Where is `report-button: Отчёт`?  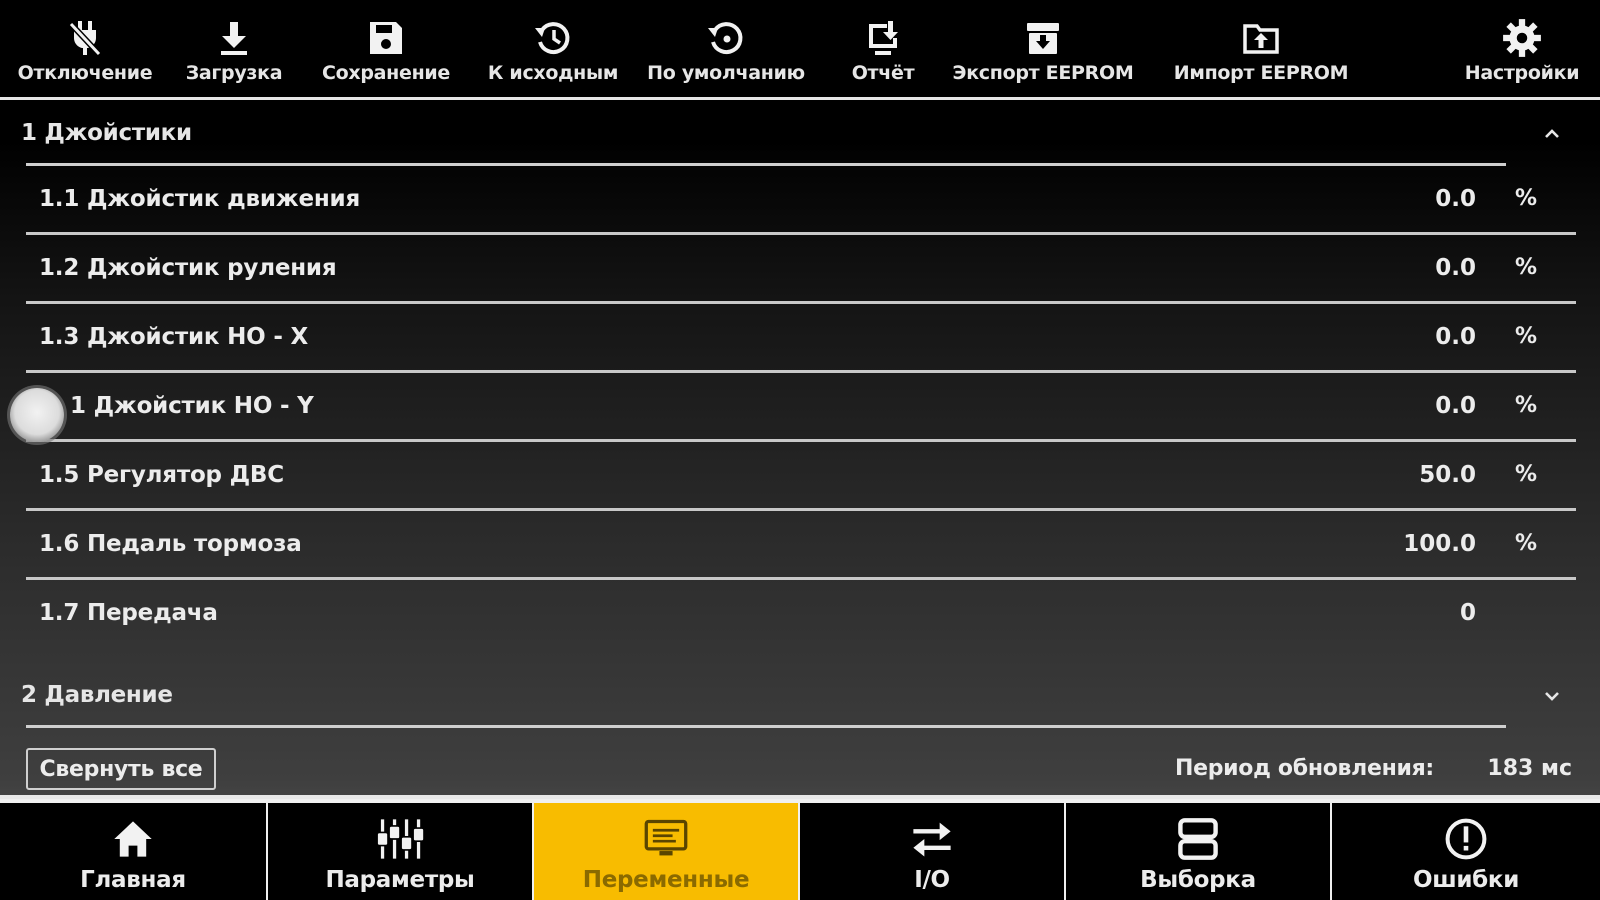 report-button: Отчёт is located at coordinates (883, 48).